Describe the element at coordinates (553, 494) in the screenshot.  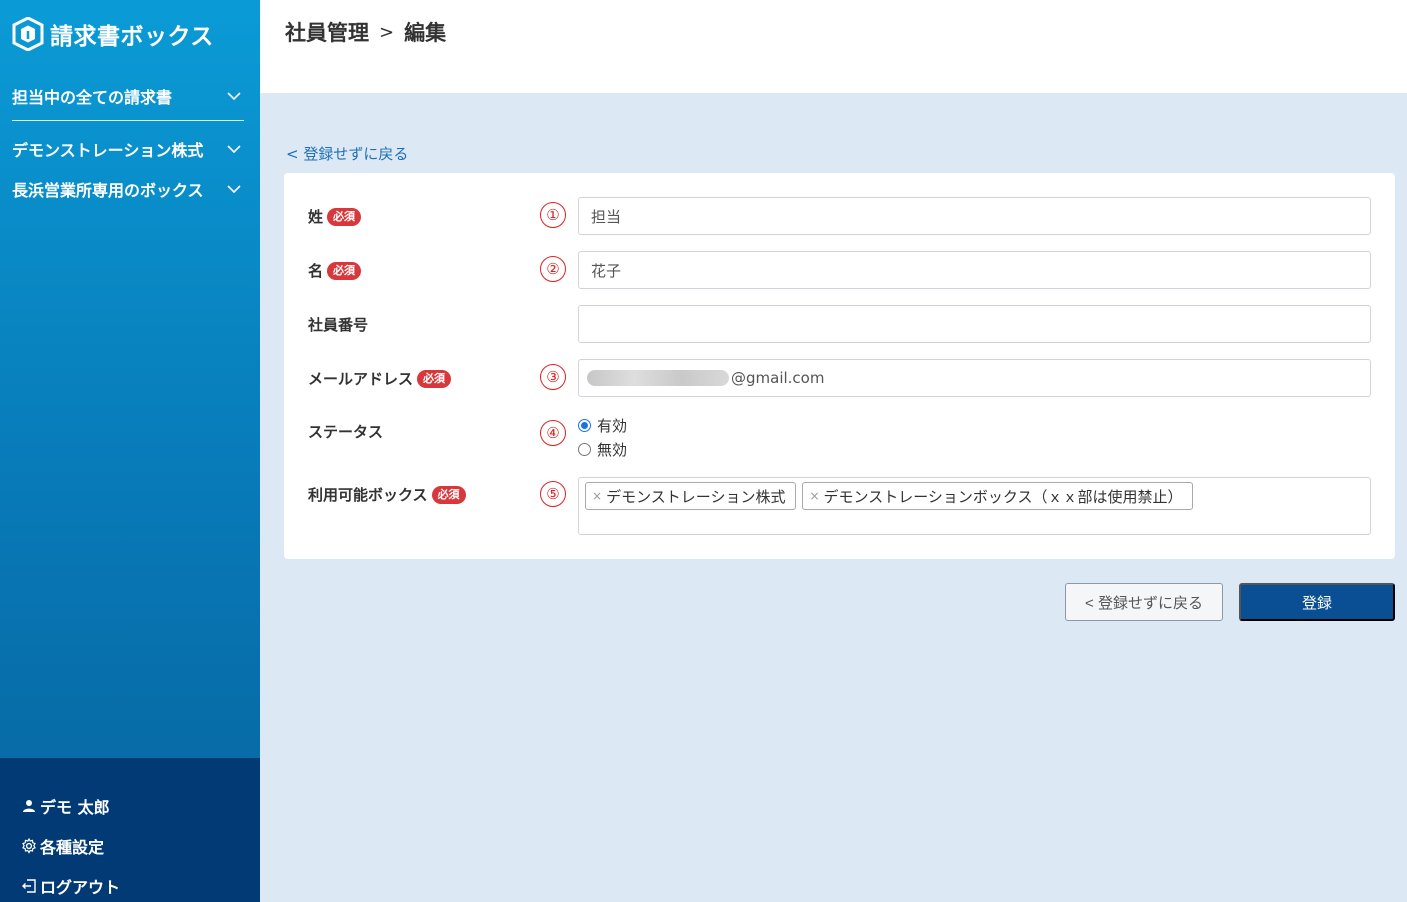
I see `annotation-marker-5: ⑤` at that location.